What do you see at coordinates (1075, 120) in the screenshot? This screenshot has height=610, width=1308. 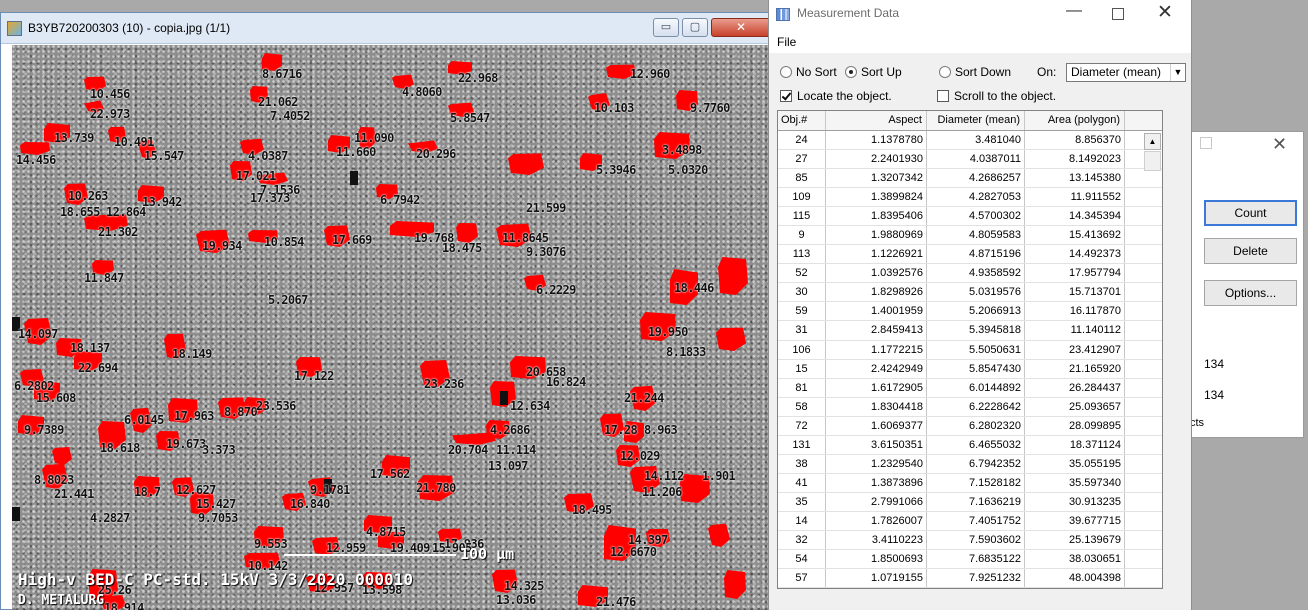 I see `column-header-area: Area (polygon)` at bounding box center [1075, 120].